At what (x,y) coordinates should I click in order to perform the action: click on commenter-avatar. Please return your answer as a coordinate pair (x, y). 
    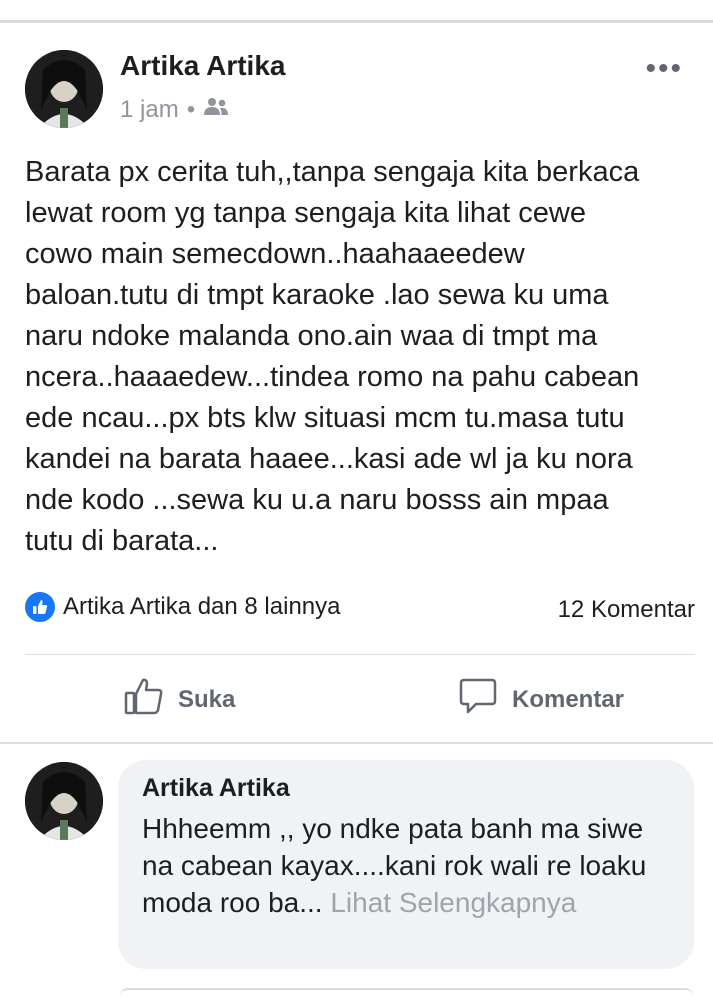
    Looking at the image, I should click on (64, 801).